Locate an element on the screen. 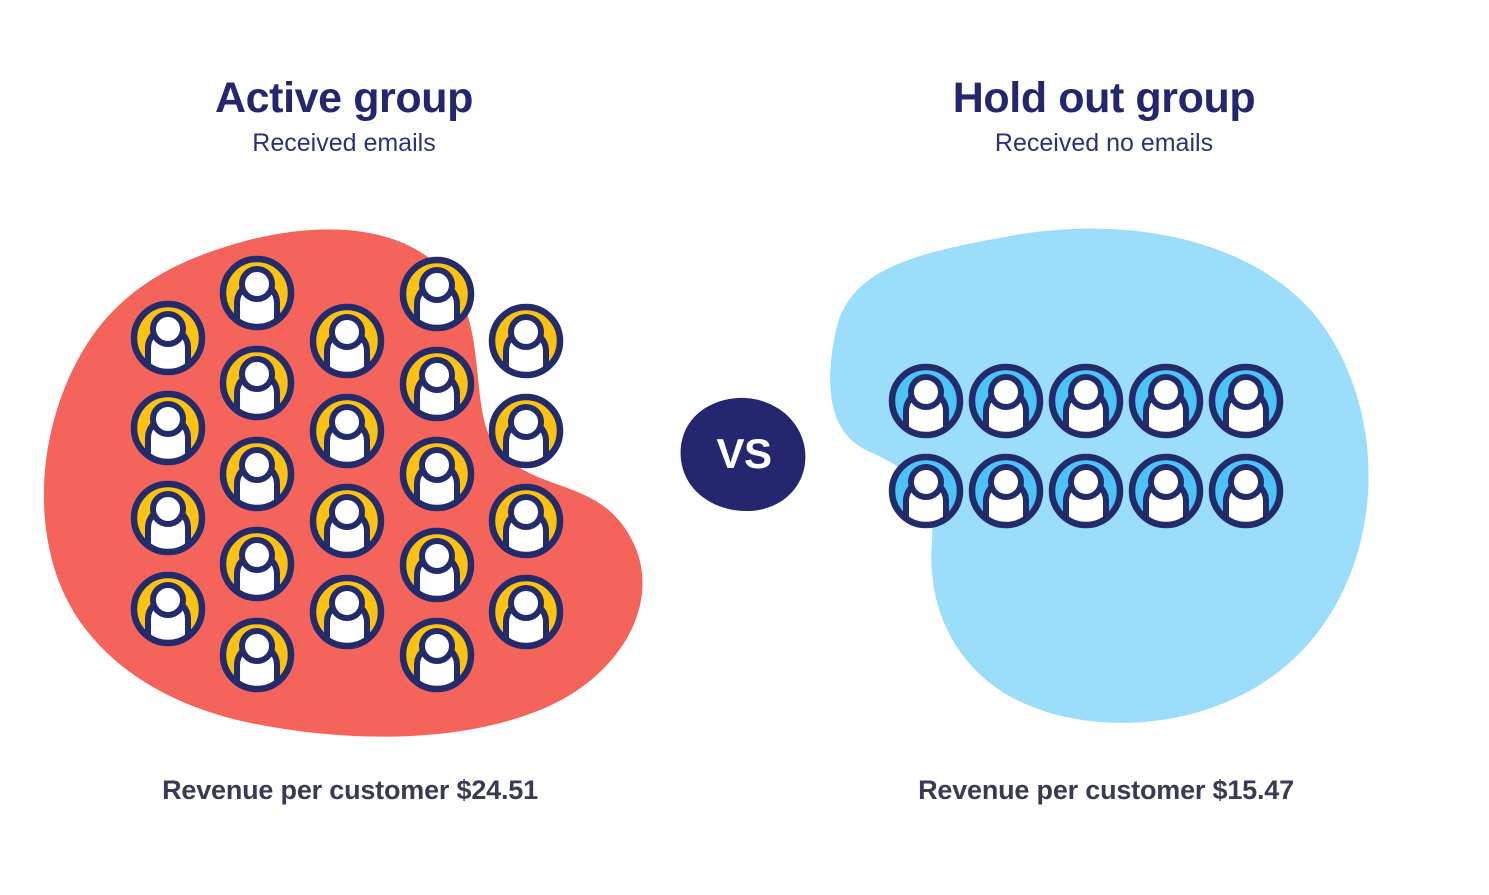 The width and height of the screenshot is (1489, 895). holdout-group-header: Hold out group Received no emails is located at coordinates (1104, 116).